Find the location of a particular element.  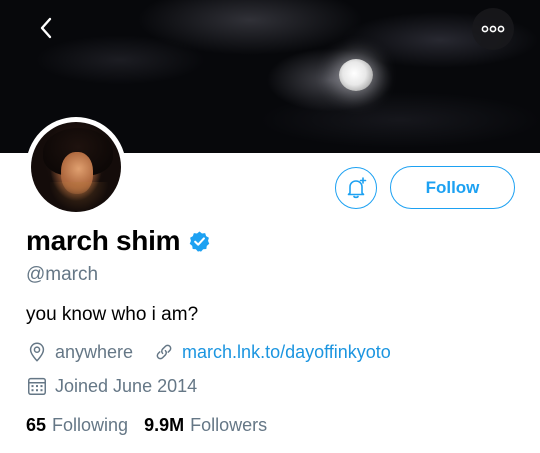

following-count: 65 is located at coordinates (36, 425).